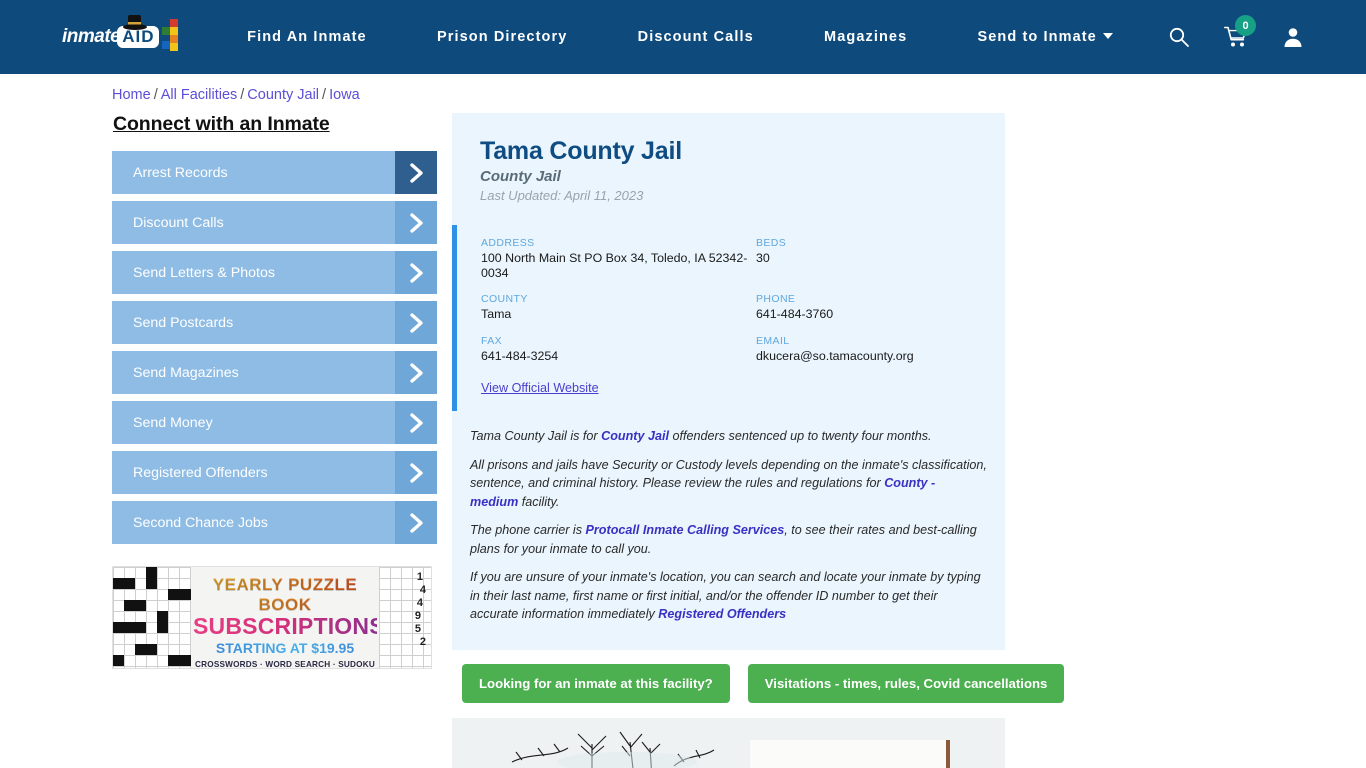  I want to click on facility-type: County Jail, so click(520, 176).